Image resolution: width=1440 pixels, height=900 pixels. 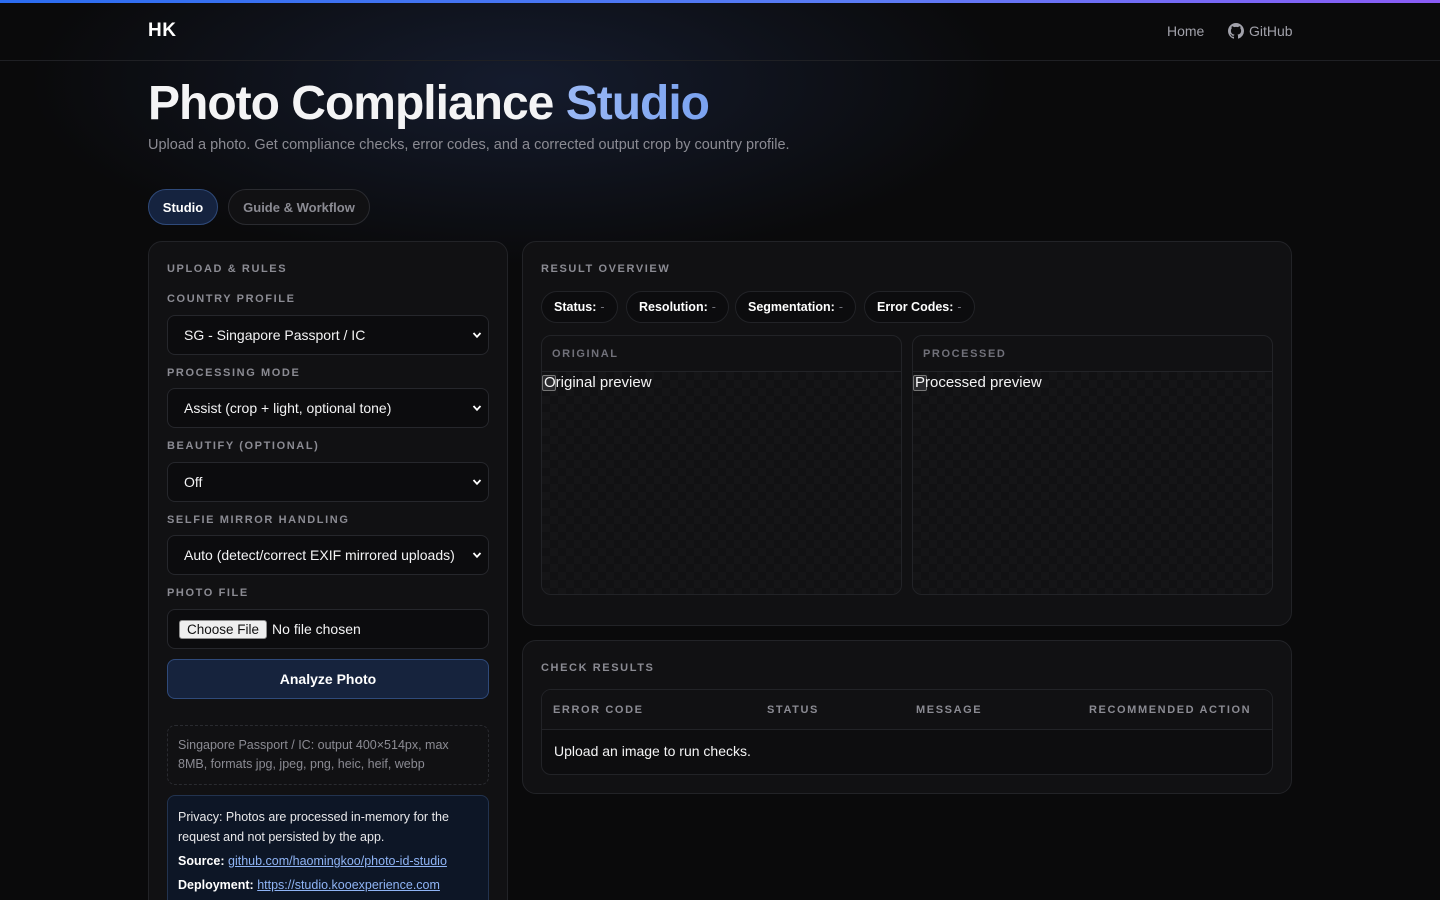 What do you see at coordinates (575, 307) in the screenshot?
I see `status-pill-label: Status:` at bounding box center [575, 307].